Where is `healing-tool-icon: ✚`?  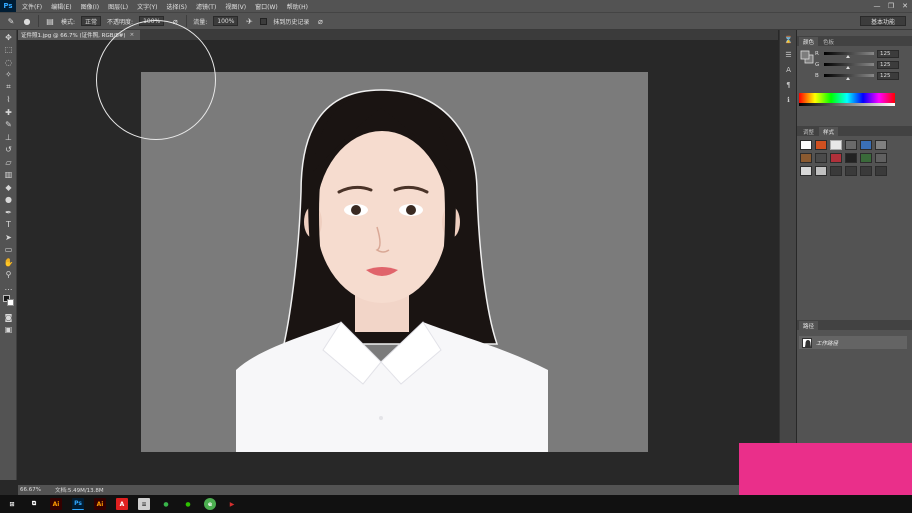 healing-tool-icon: ✚ is located at coordinates (8, 112).